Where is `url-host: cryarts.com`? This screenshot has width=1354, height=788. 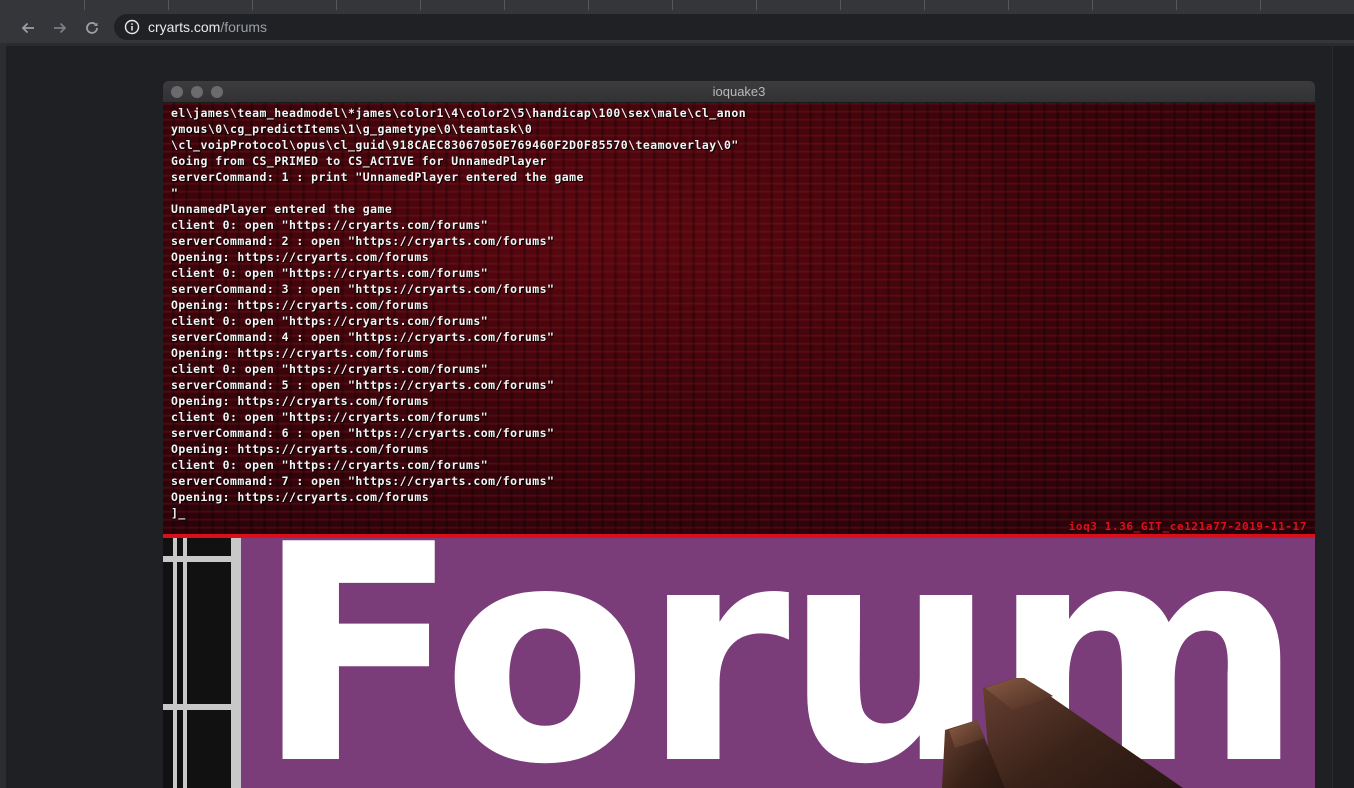 url-host: cryarts.com is located at coordinates (184, 27).